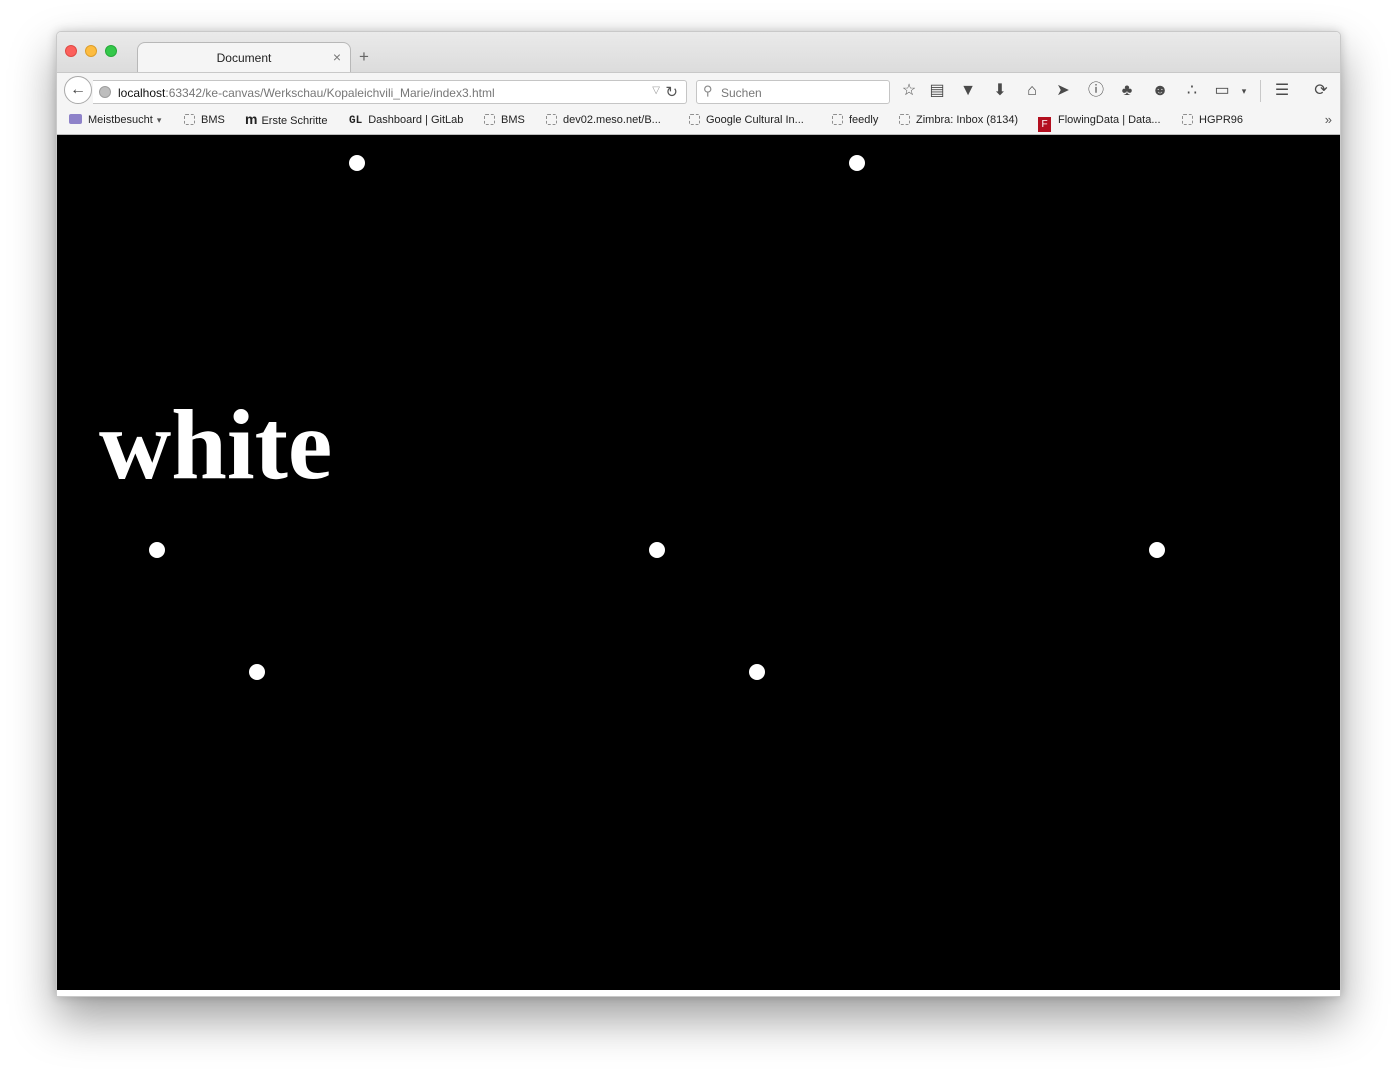  Describe the element at coordinates (1222, 91) in the screenshot. I see `clipboard-icon: ▭` at that location.